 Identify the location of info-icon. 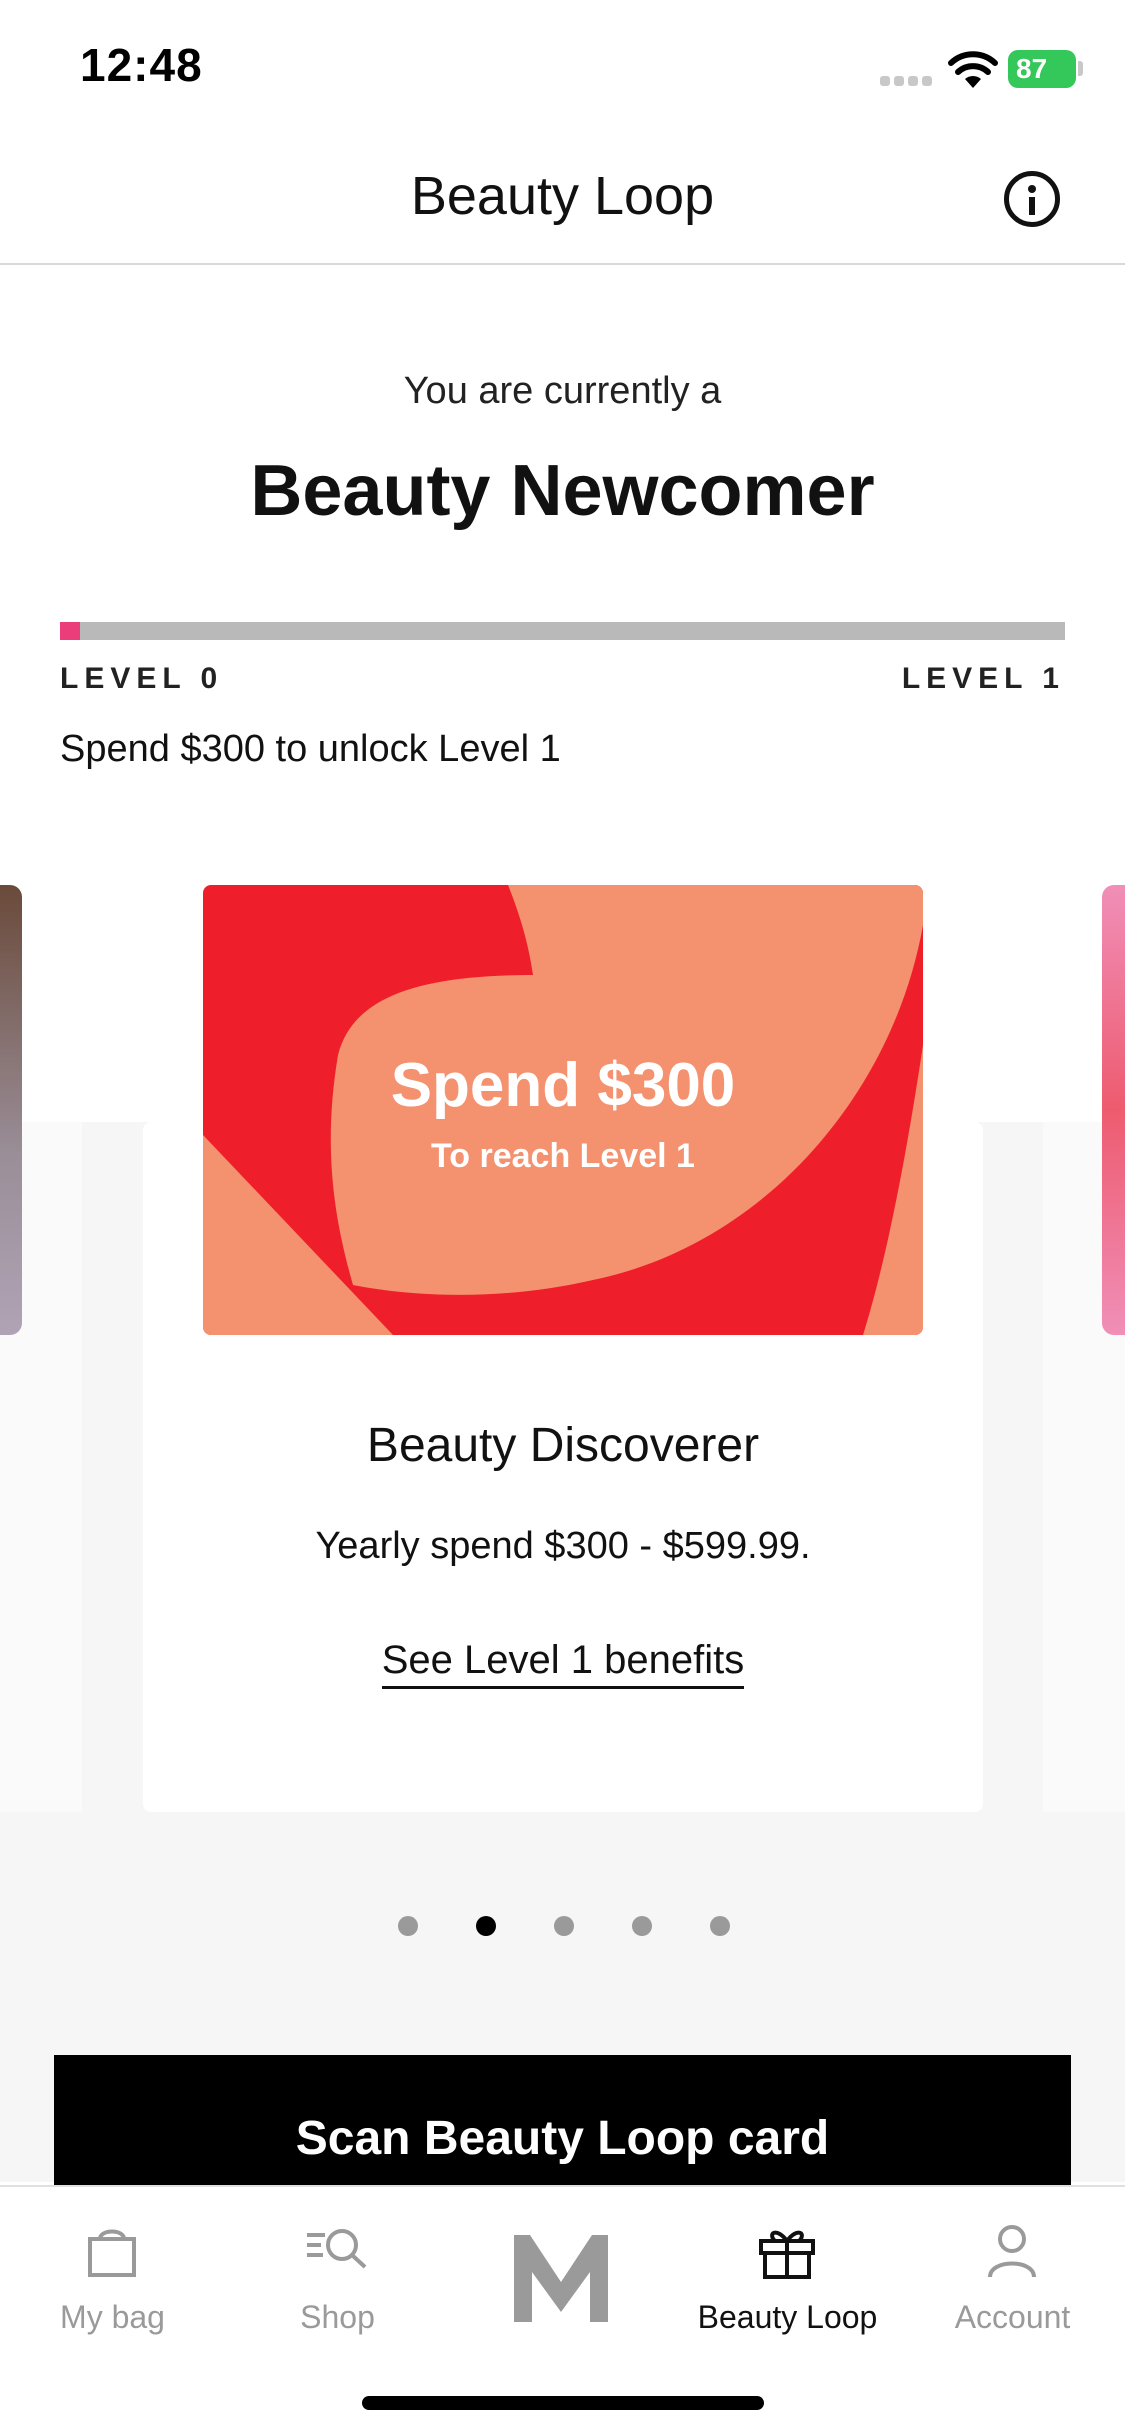
(1032, 199).